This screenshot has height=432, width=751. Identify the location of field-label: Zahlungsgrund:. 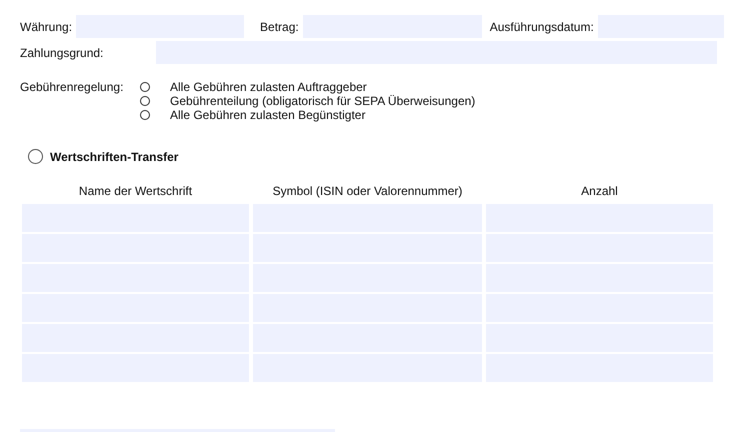
(62, 53).